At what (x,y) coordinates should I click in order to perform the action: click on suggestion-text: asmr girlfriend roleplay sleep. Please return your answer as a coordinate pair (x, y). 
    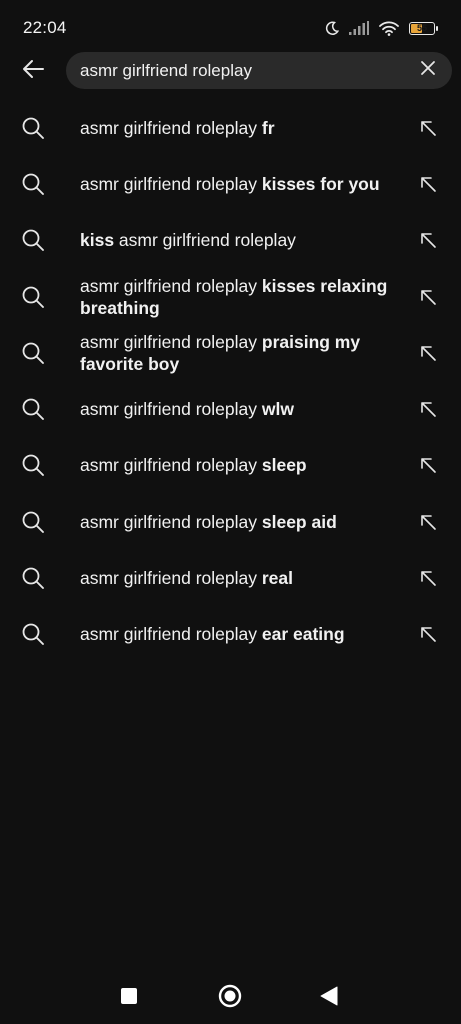
    Looking at the image, I should click on (245, 465).